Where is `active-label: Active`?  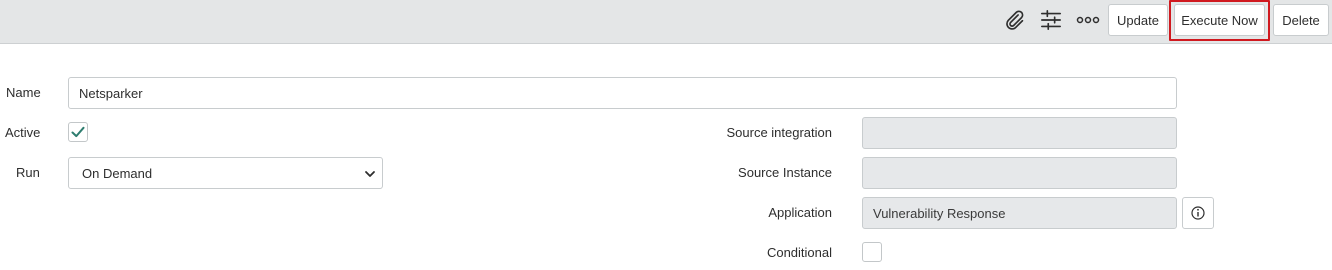 active-label: Active is located at coordinates (23, 132).